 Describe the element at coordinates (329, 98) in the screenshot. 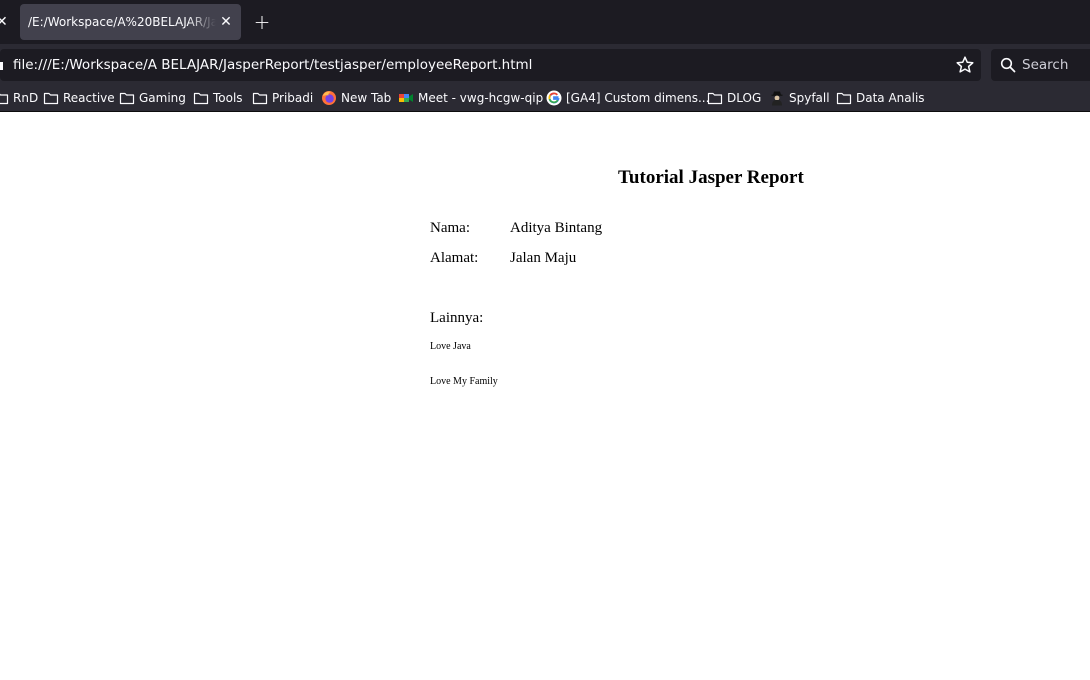

I see `firefox-icon` at that location.